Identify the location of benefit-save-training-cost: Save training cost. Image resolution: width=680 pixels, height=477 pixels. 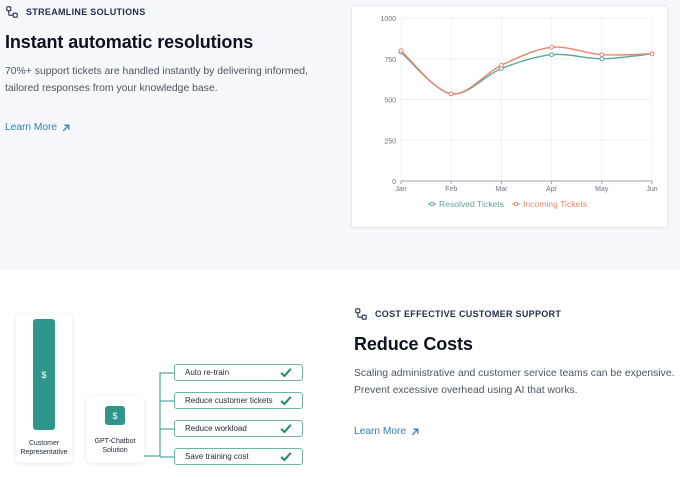
(238, 456).